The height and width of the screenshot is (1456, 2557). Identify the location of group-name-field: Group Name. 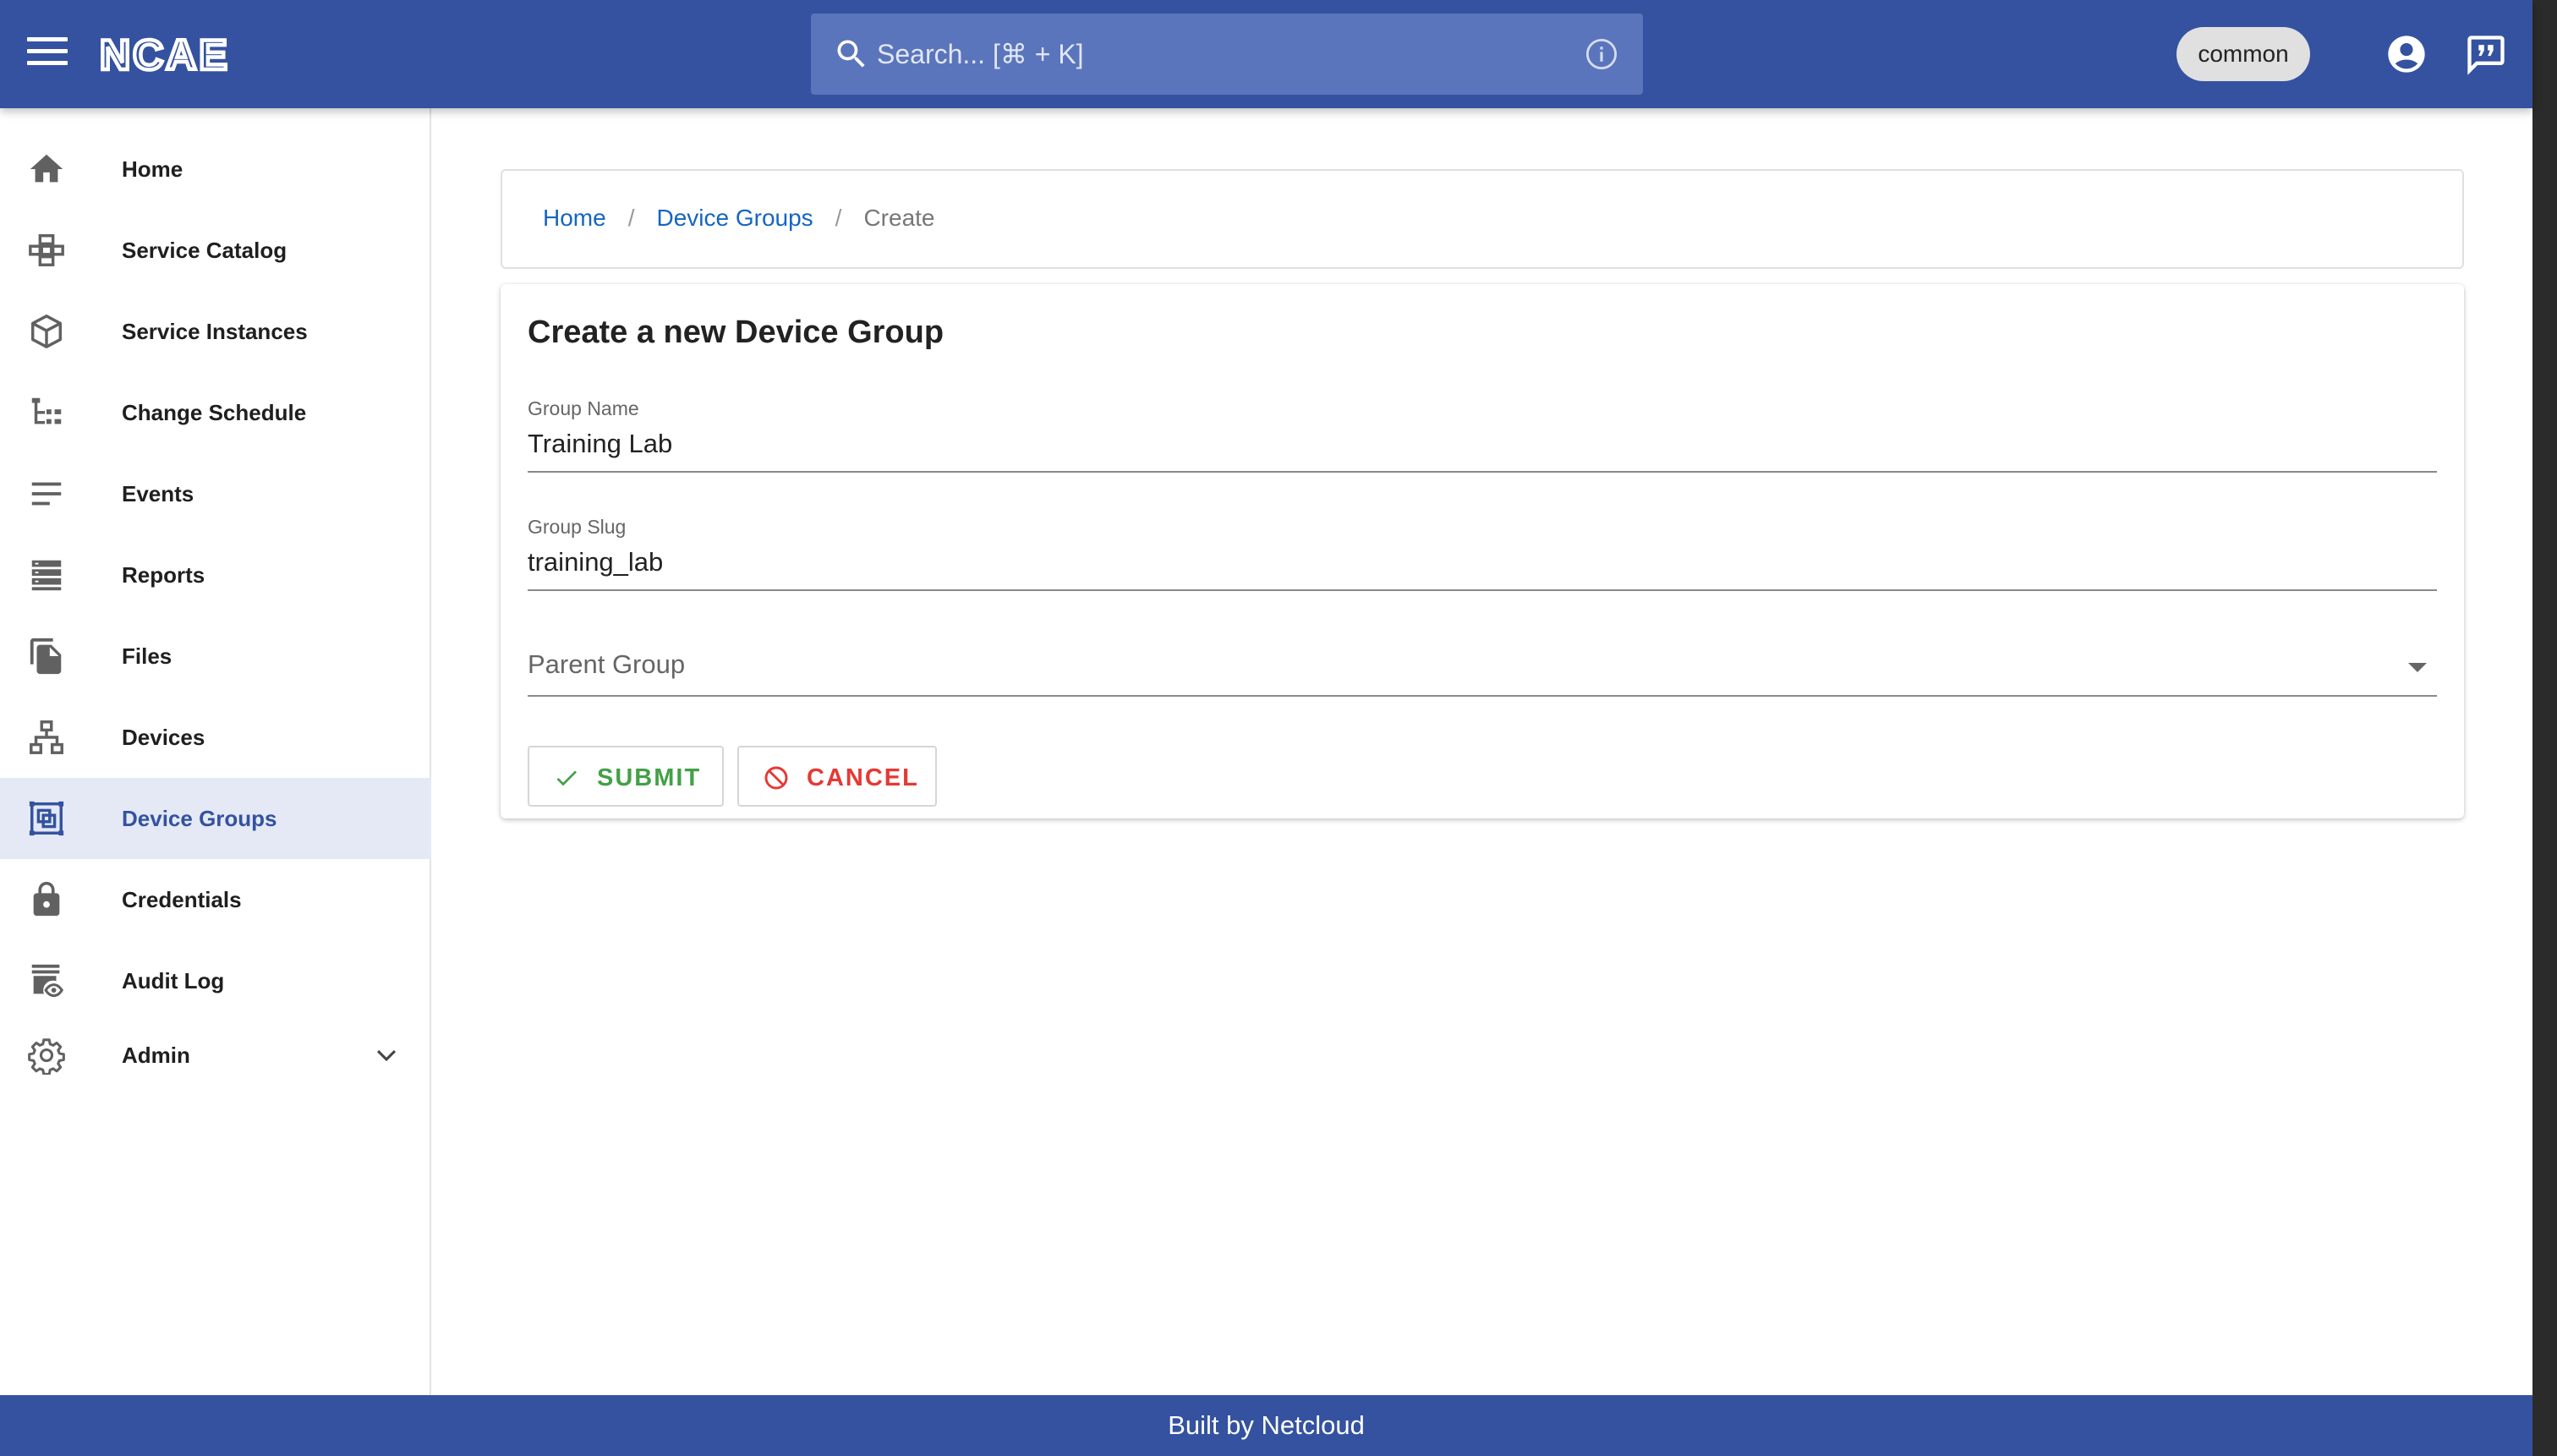
(1482, 435).